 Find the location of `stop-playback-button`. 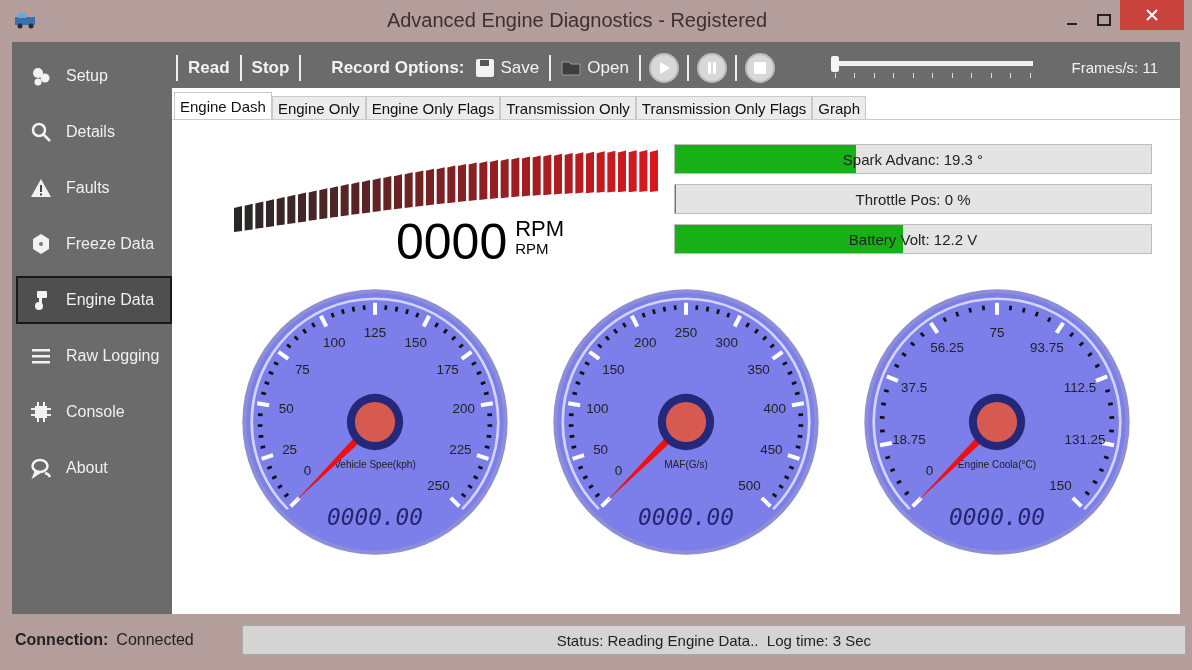

stop-playback-button is located at coordinates (759, 67).